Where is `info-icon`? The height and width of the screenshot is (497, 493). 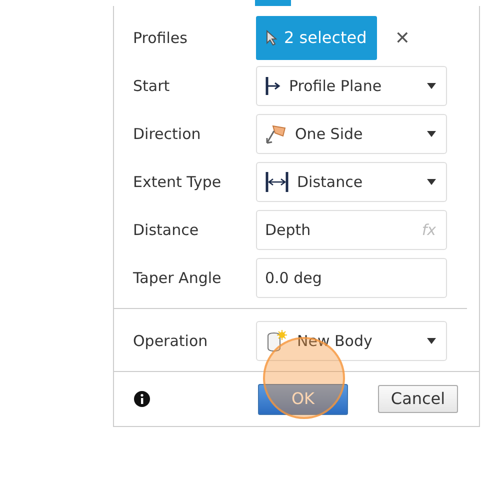
info-icon is located at coordinates (142, 399).